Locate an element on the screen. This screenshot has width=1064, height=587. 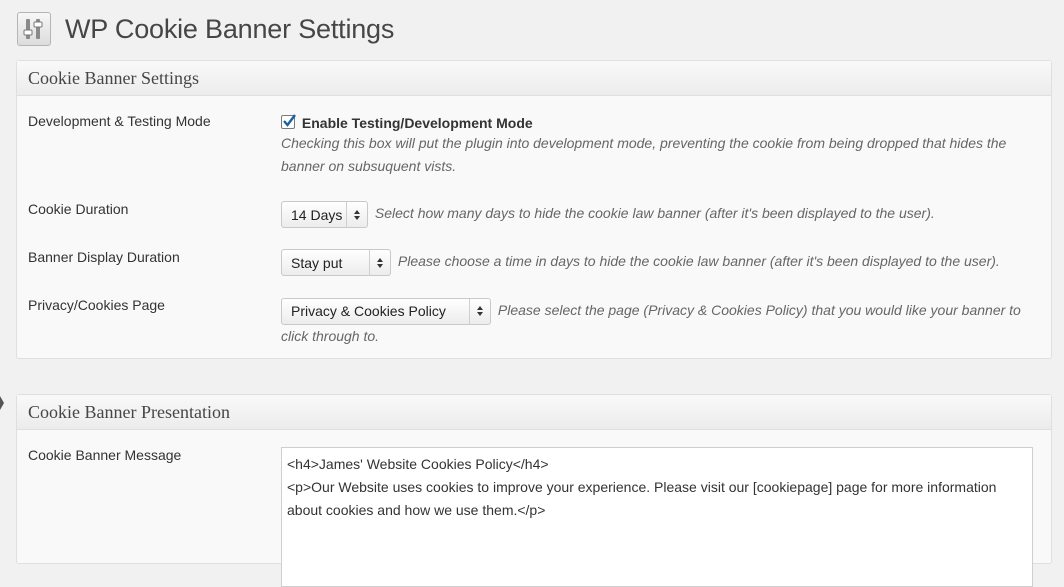
cookie-duration-select: 14 Days is located at coordinates (324, 214).